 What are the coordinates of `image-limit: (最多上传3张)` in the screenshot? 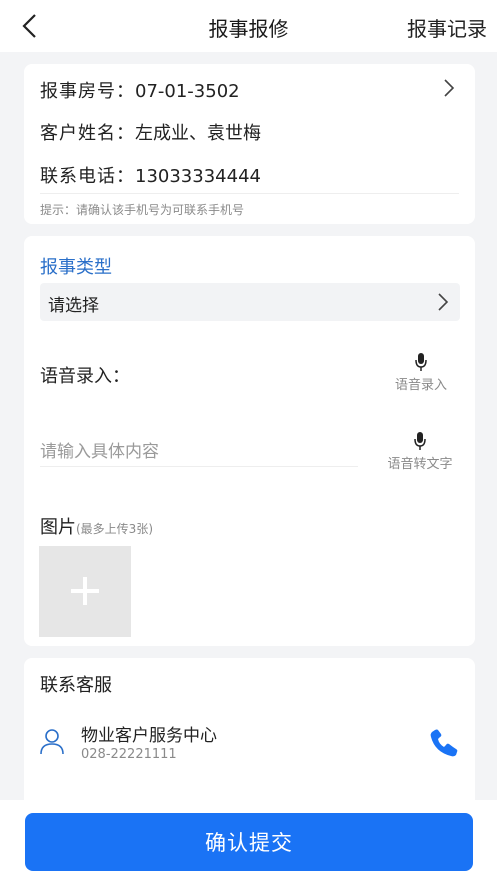 It's located at (114, 529).